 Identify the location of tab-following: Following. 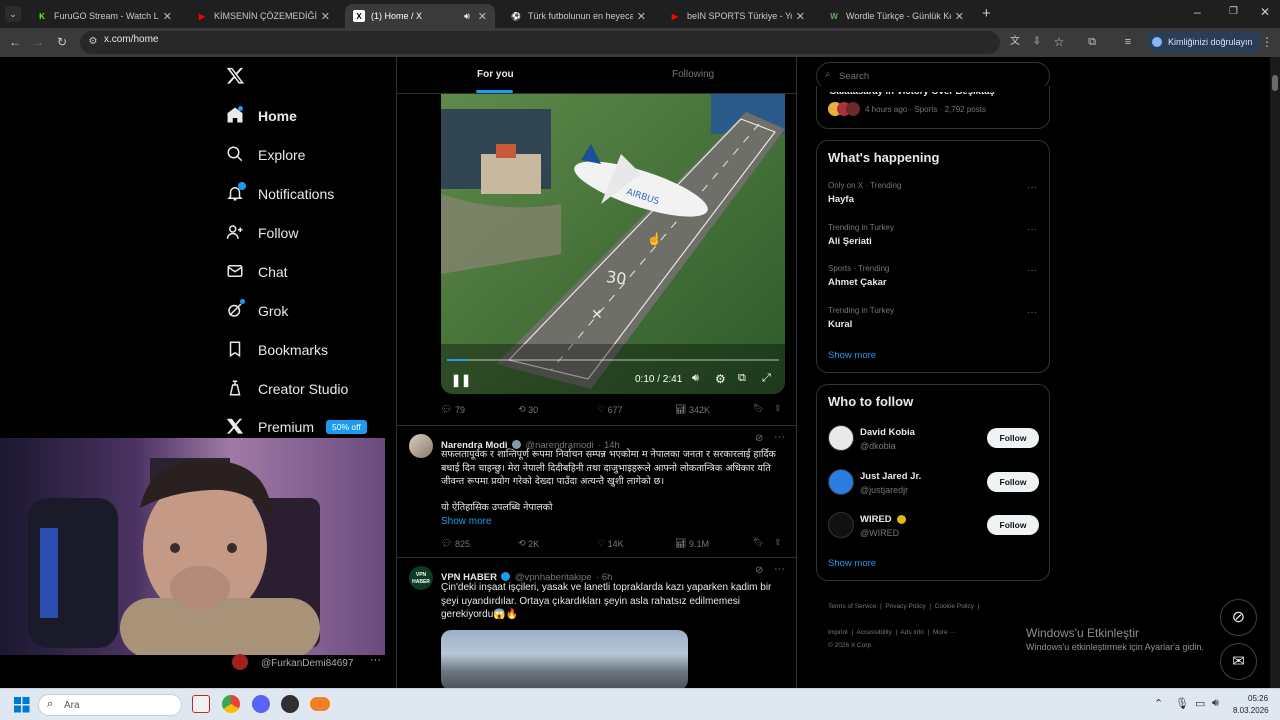
(693, 74).